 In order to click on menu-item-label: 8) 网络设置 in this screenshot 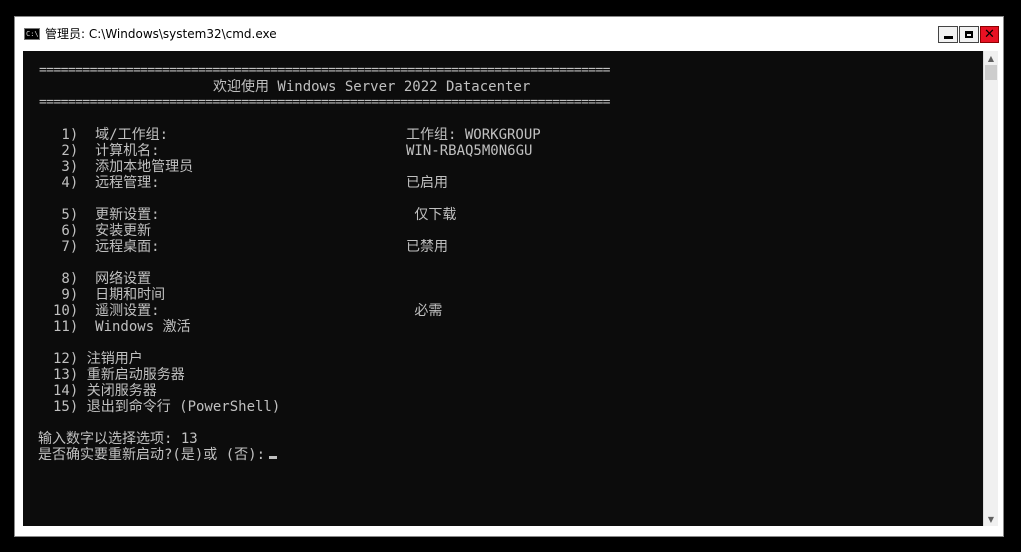, I will do `click(102, 279)`.